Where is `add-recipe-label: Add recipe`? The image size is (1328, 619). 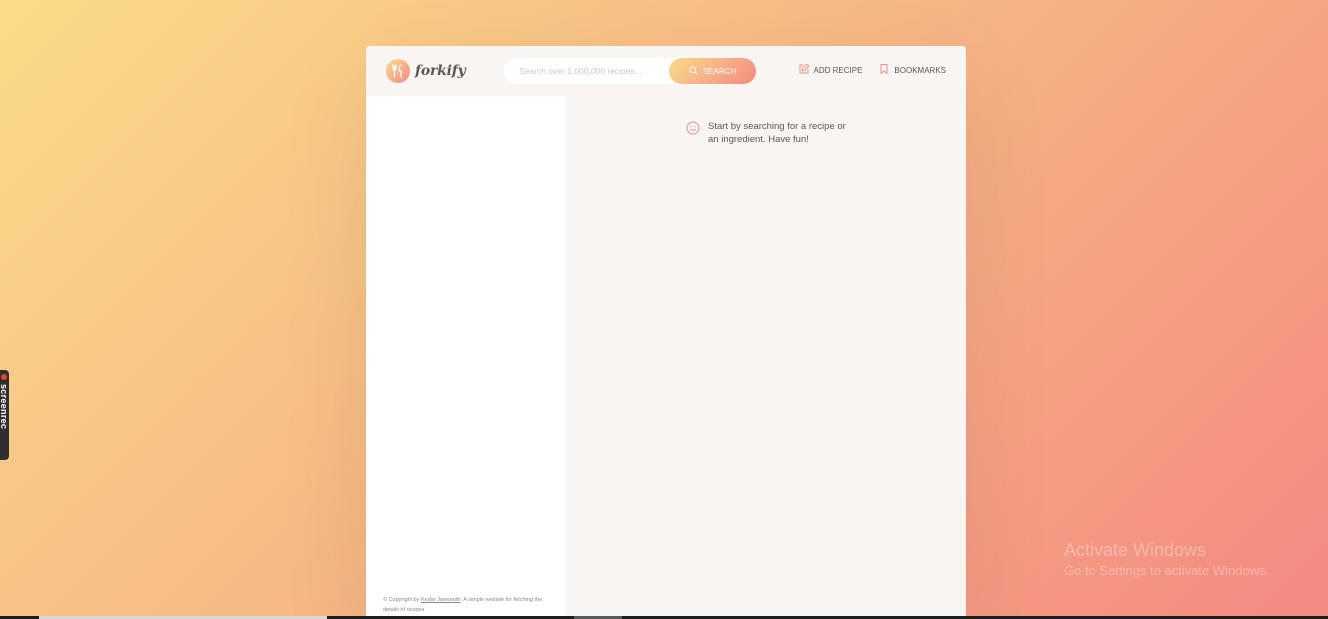
add-recipe-label: Add recipe is located at coordinates (838, 70).